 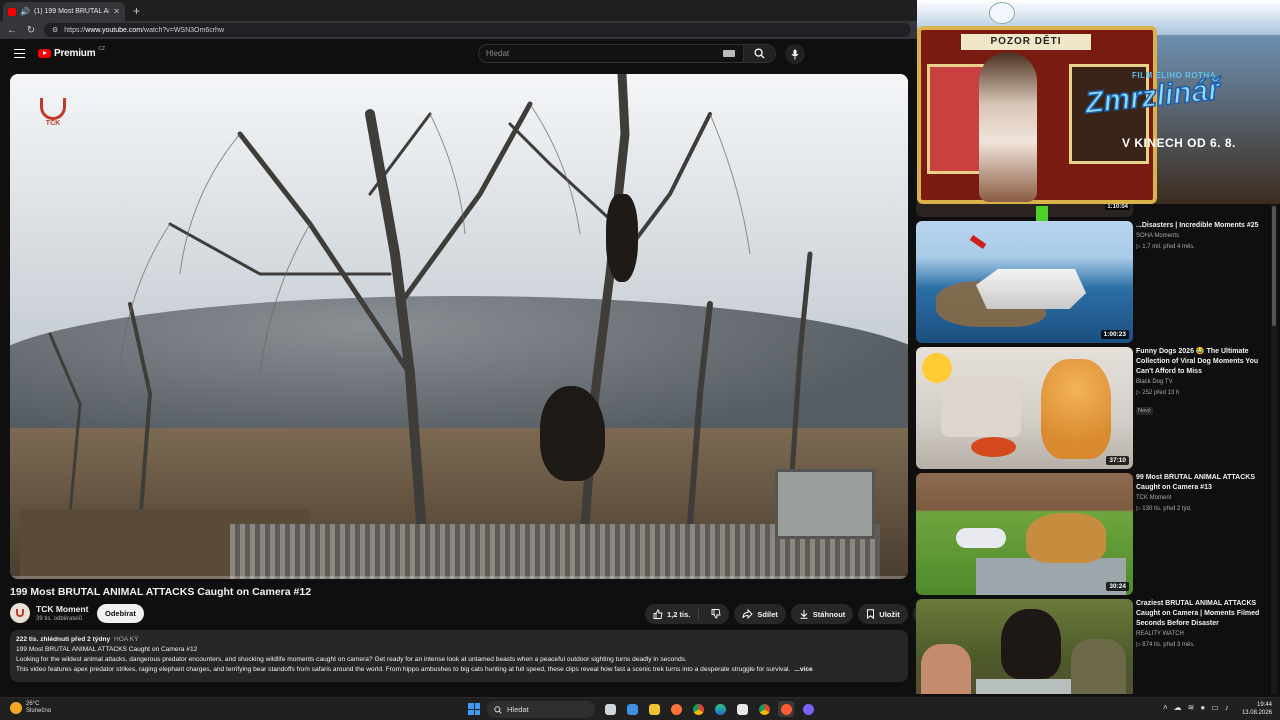 I want to click on channel-avatar, so click(x=20, y=613).